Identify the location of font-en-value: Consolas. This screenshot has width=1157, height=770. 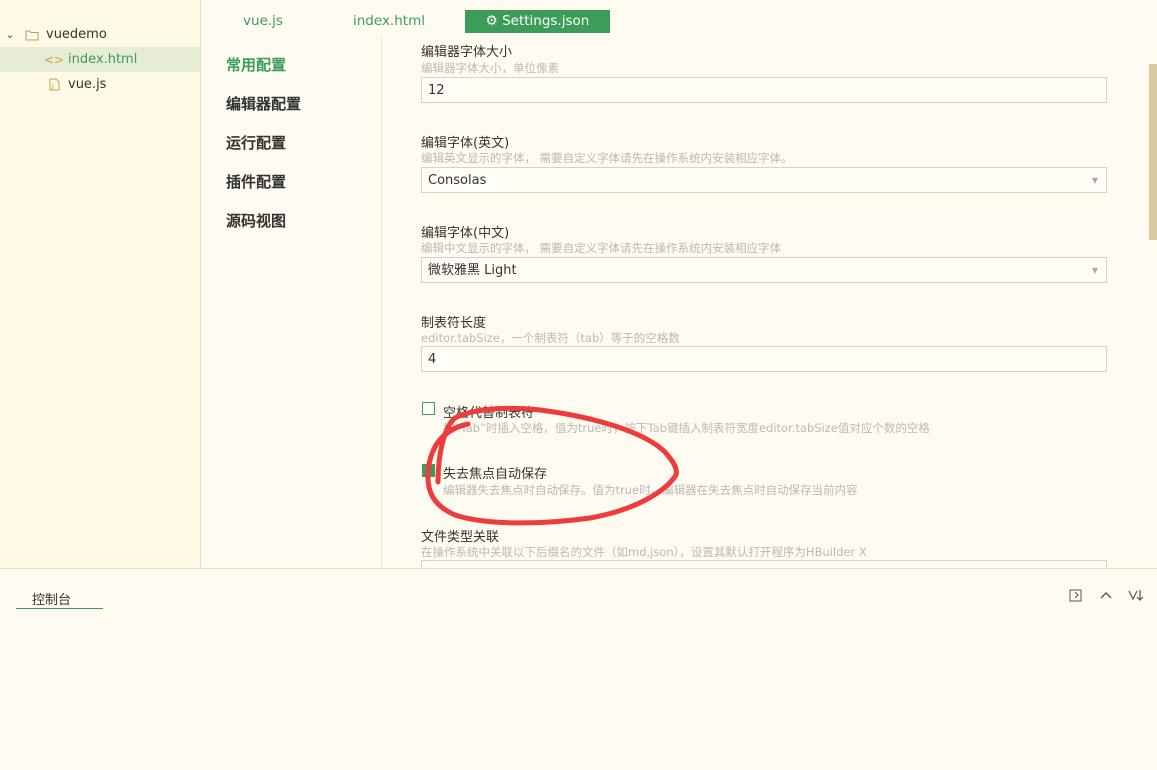
(457, 180).